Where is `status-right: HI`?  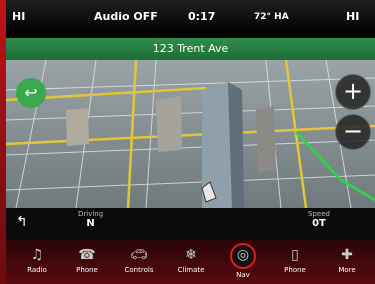 status-right: HI is located at coordinates (352, 16).